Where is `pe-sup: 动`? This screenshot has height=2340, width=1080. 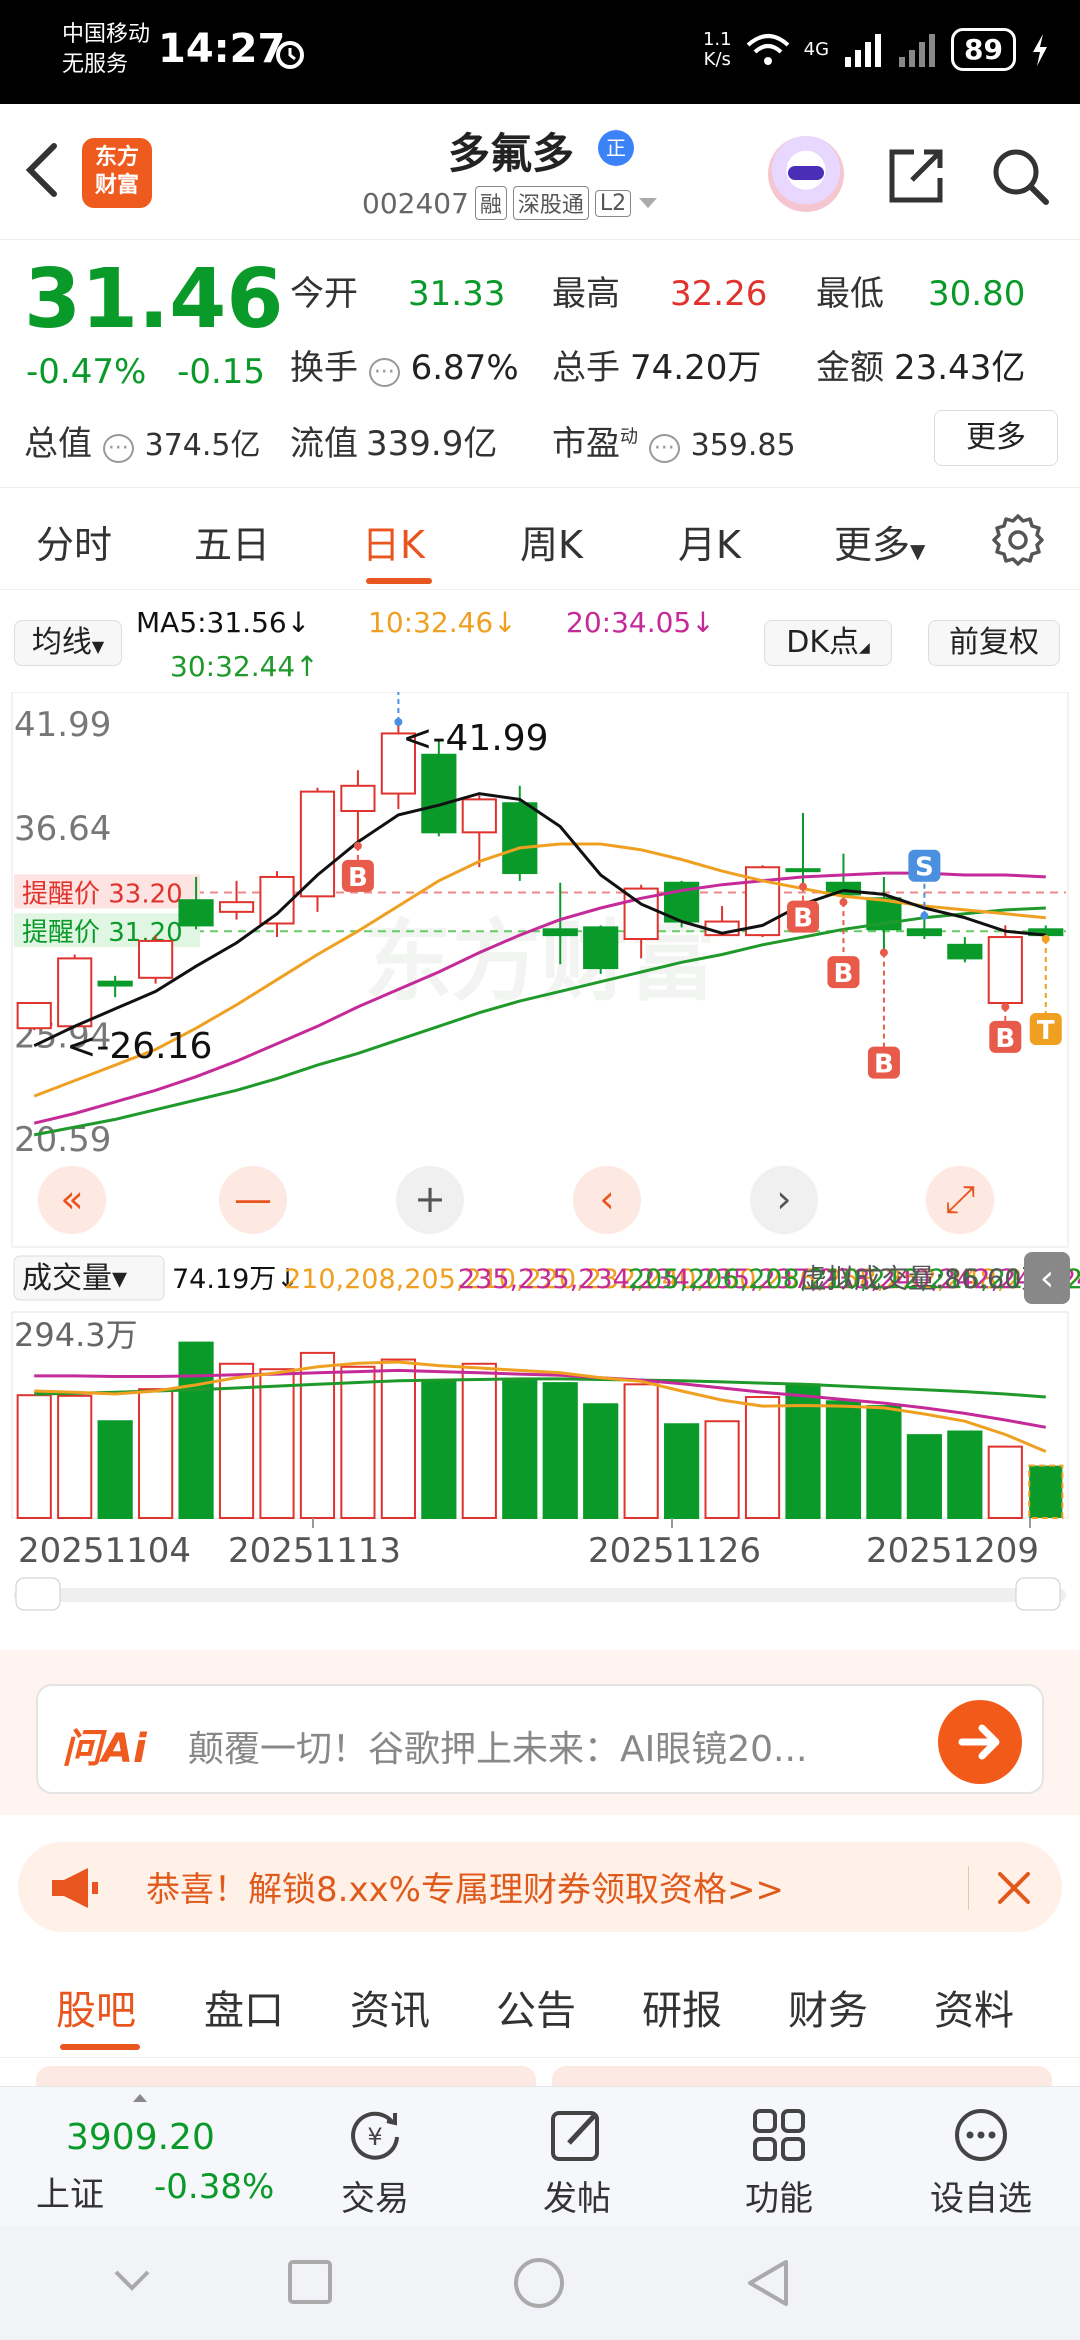 pe-sup: 动 is located at coordinates (629, 437).